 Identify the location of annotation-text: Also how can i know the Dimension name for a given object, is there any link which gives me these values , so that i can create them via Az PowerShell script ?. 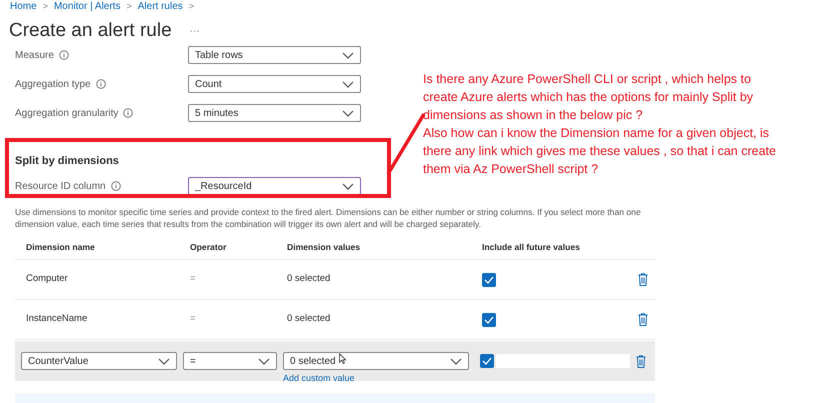
(600, 151).